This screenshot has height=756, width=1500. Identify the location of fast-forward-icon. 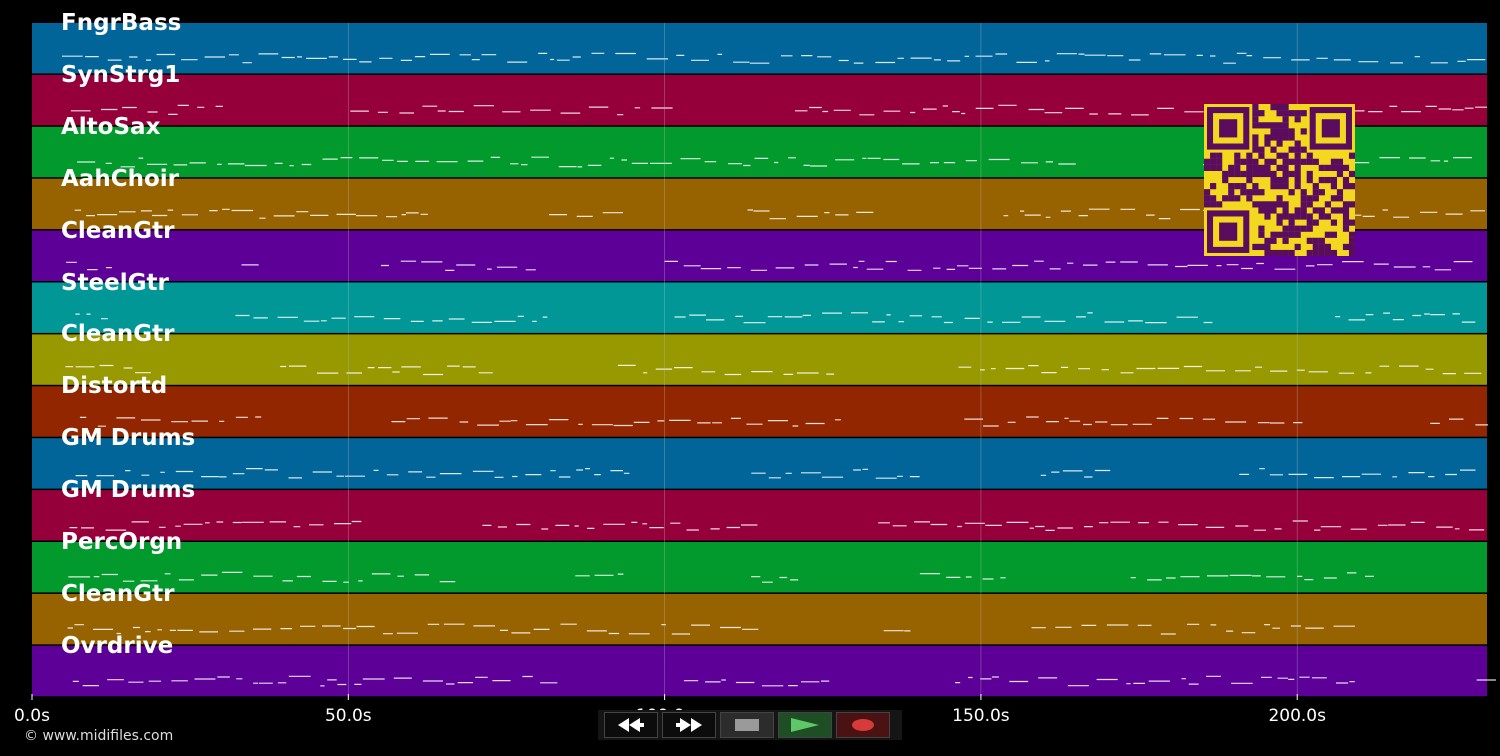
(689, 725).